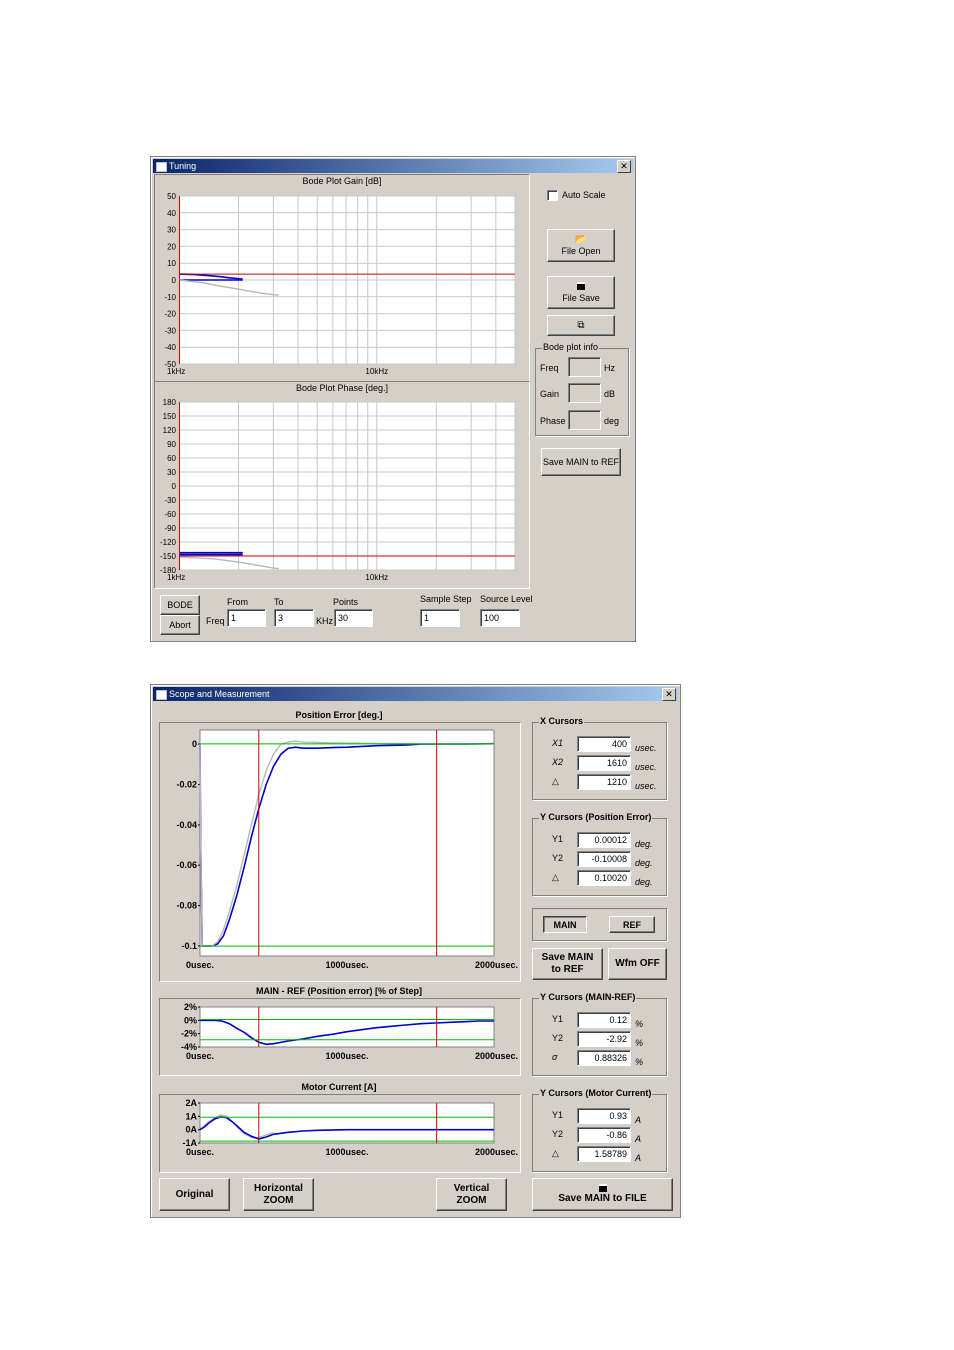 This screenshot has height=1350, width=954. I want to click on cur-delta-label: △, so click(555, 1153).